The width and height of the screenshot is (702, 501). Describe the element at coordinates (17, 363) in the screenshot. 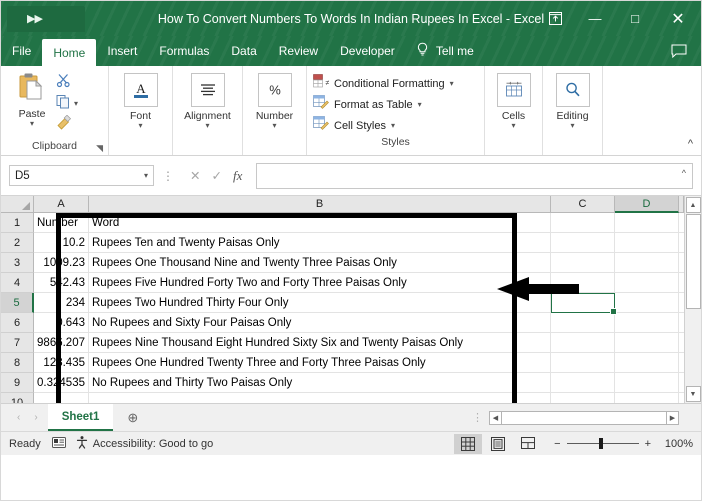

I see `row-header-8: 8` at that location.